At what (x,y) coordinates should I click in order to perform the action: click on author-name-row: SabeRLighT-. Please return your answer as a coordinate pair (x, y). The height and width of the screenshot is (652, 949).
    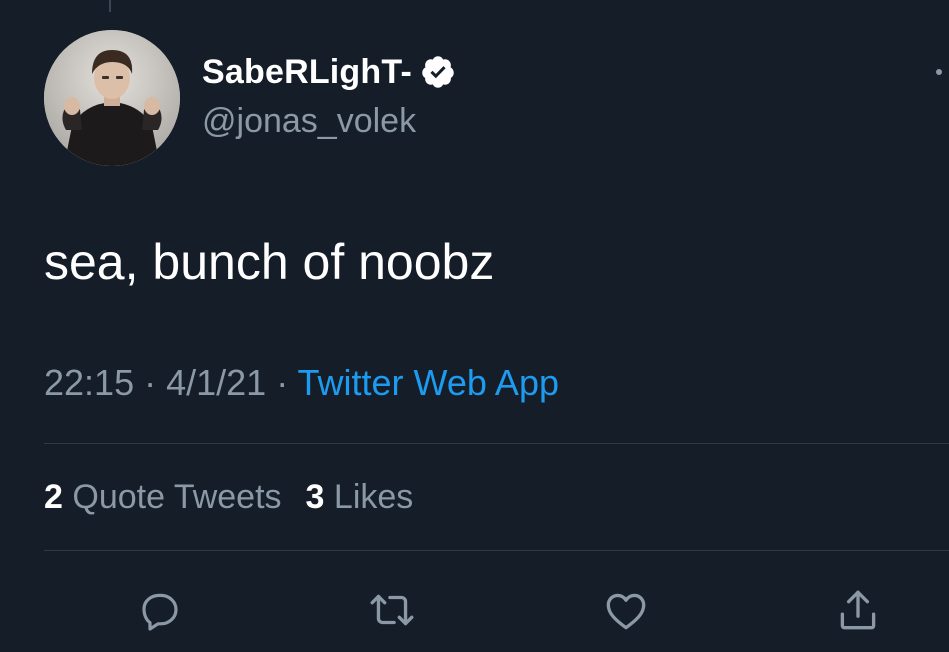
    Looking at the image, I should click on (329, 72).